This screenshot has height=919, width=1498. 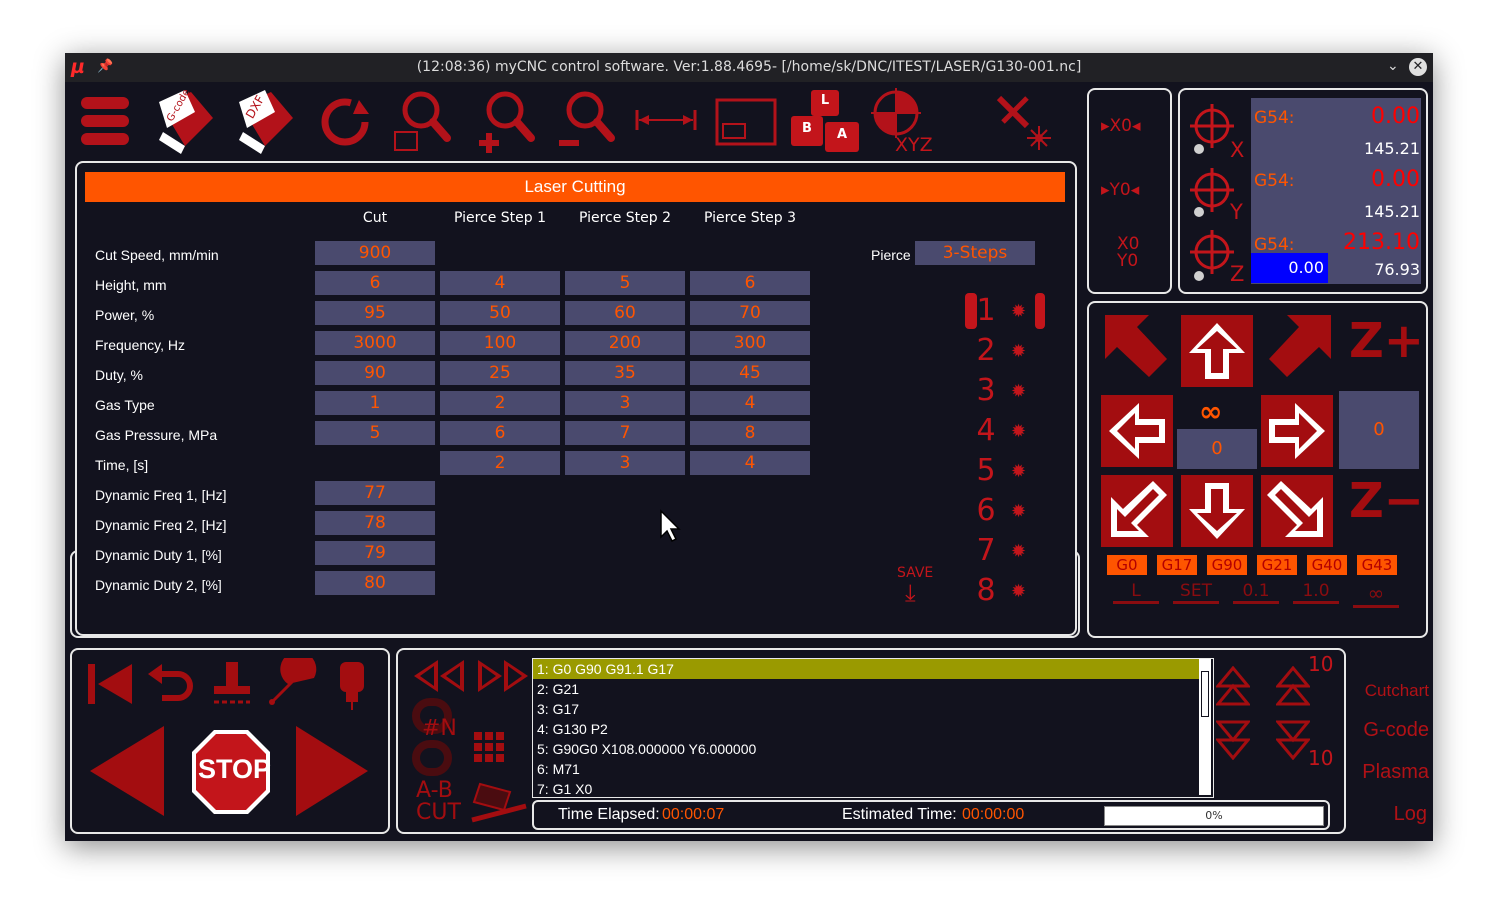 I want to click on param-cell-cut: 80, so click(x=375, y=583).